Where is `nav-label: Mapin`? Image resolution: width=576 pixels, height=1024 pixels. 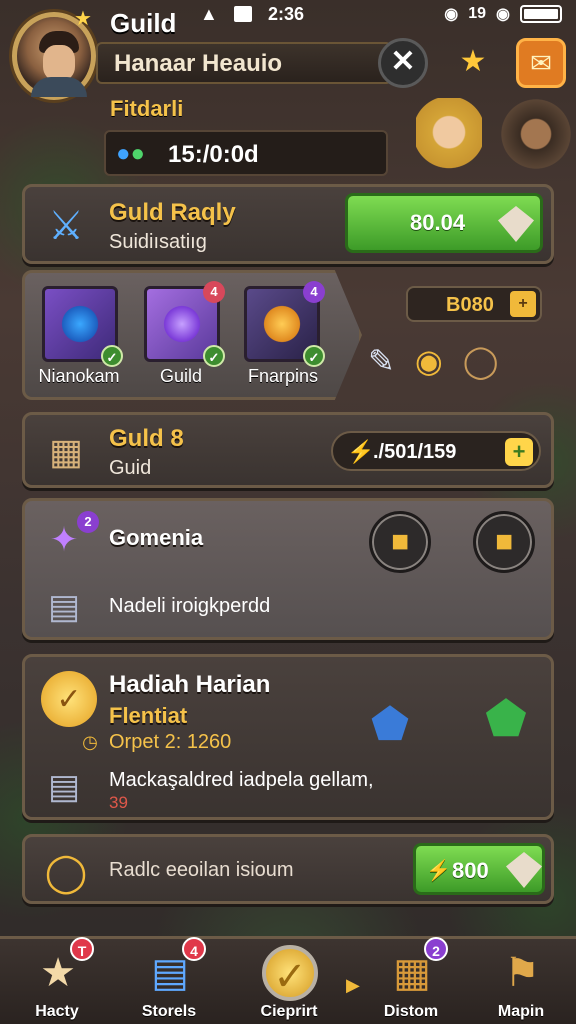
nav-label: Mapin is located at coordinates (521, 1011).